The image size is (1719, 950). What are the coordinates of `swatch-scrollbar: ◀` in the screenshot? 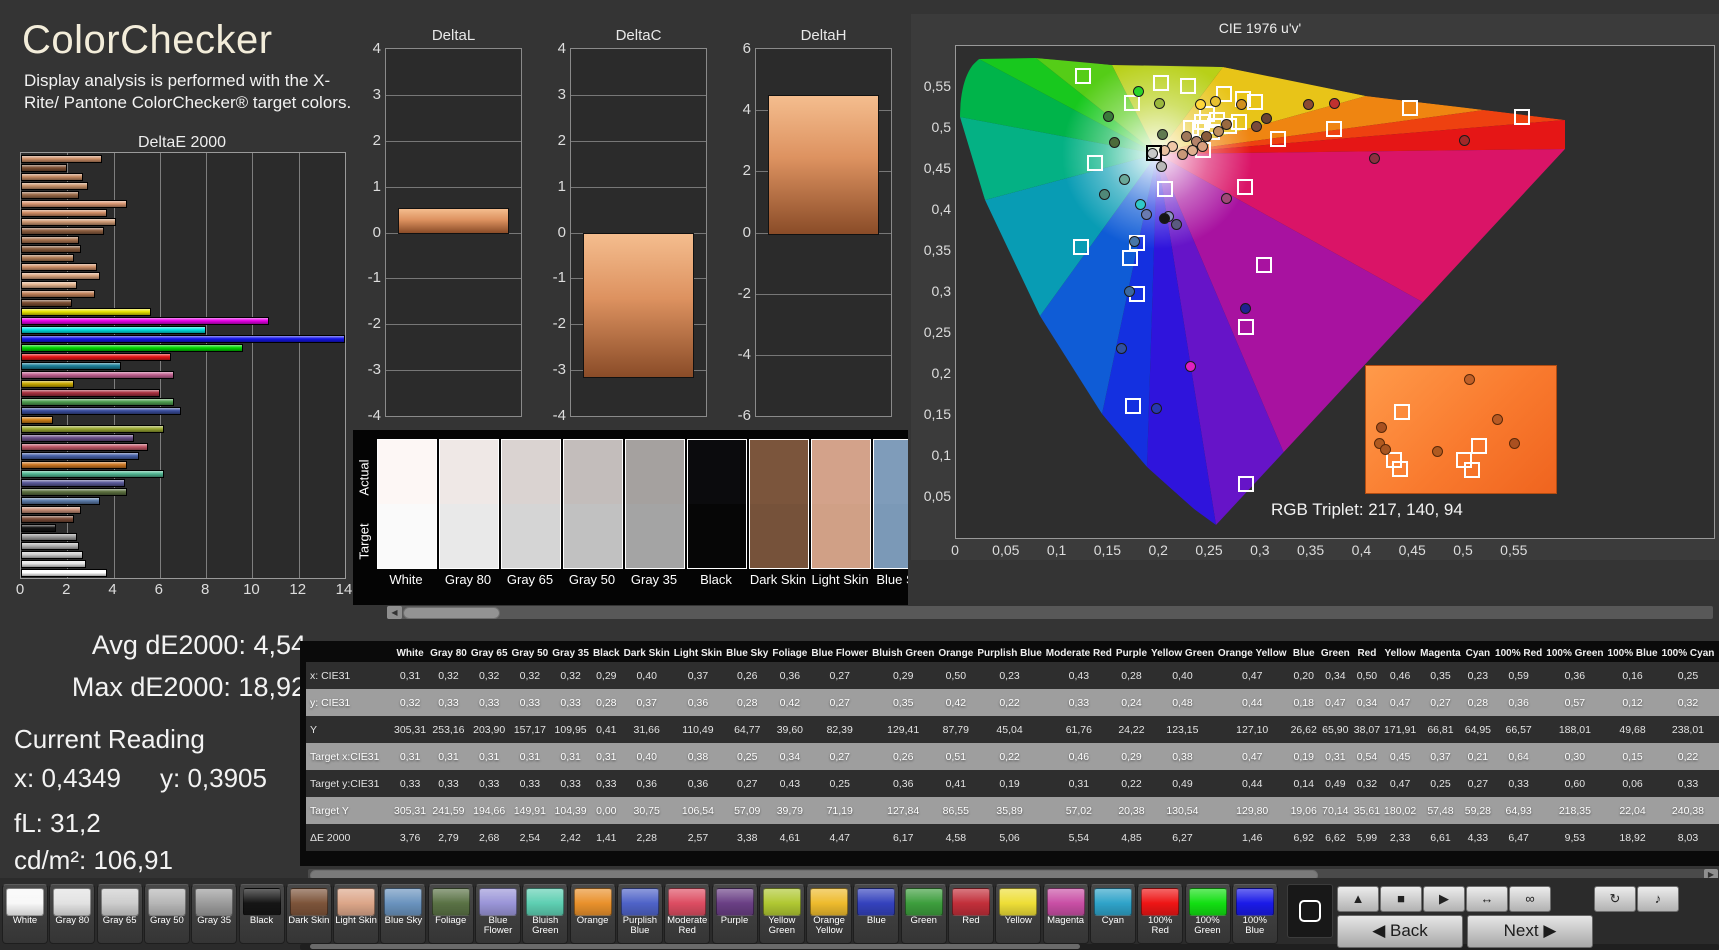 It's located at (1050, 612).